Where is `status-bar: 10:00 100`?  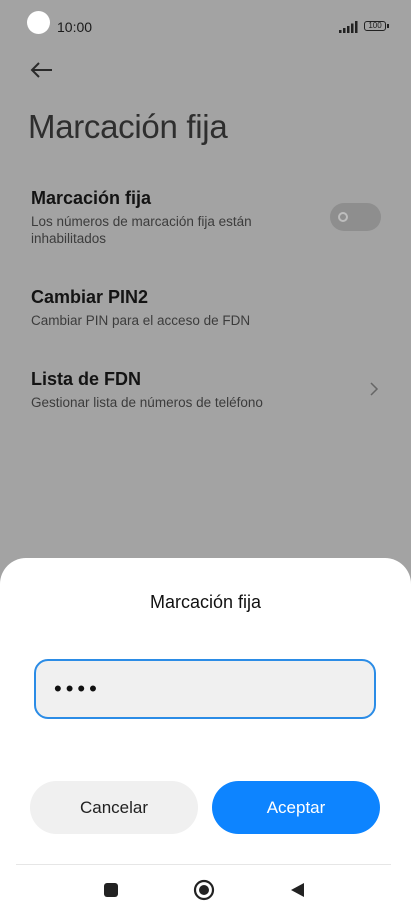
status-bar: 10:00 100 is located at coordinates (205, 26).